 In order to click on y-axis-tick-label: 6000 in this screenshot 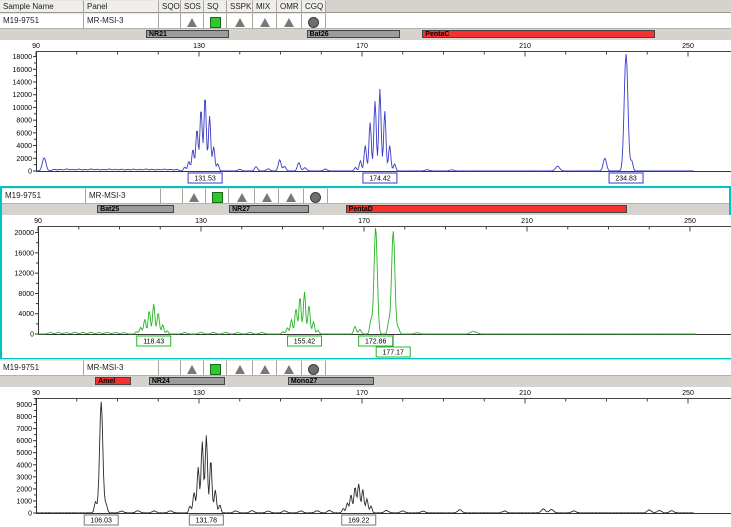, I will do `click(24, 441)`.